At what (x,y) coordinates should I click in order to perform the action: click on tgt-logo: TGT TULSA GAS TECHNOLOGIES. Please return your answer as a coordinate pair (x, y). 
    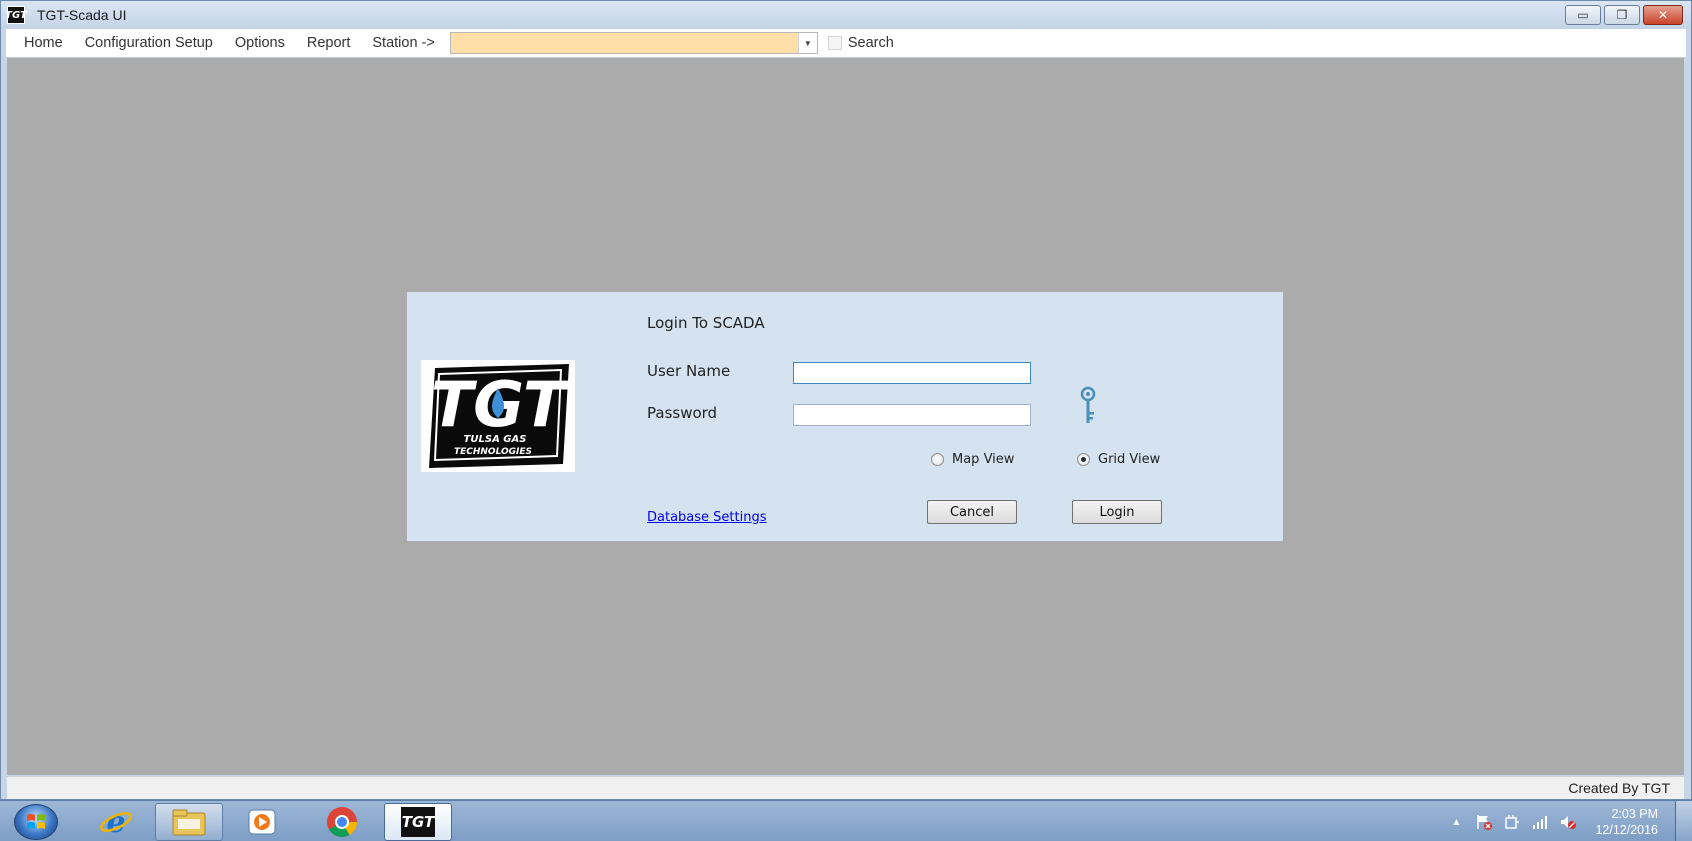
    Looking at the image, I should click on (498, 416).